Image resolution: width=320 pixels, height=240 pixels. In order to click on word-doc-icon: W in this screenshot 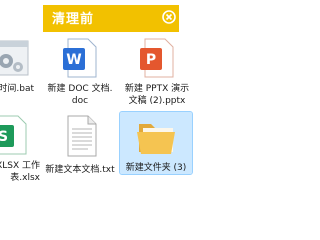, I will do `click(80, 58)`.